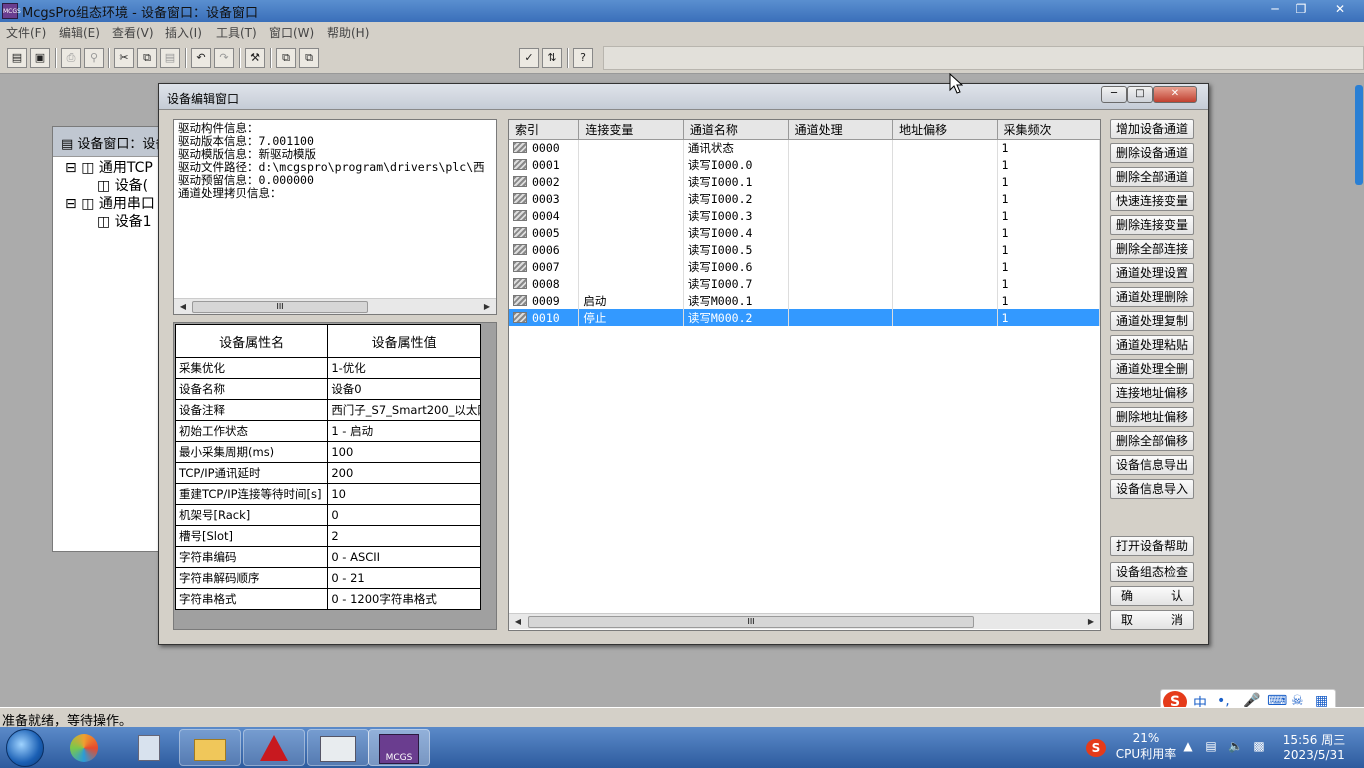 The height and width of the screenshot is (768, 1364). What do you see at coordinates (1152, 572) in the screenshot?
I see `device-config-check-button: 设备组态检查` at bounding box center [1152, 572].